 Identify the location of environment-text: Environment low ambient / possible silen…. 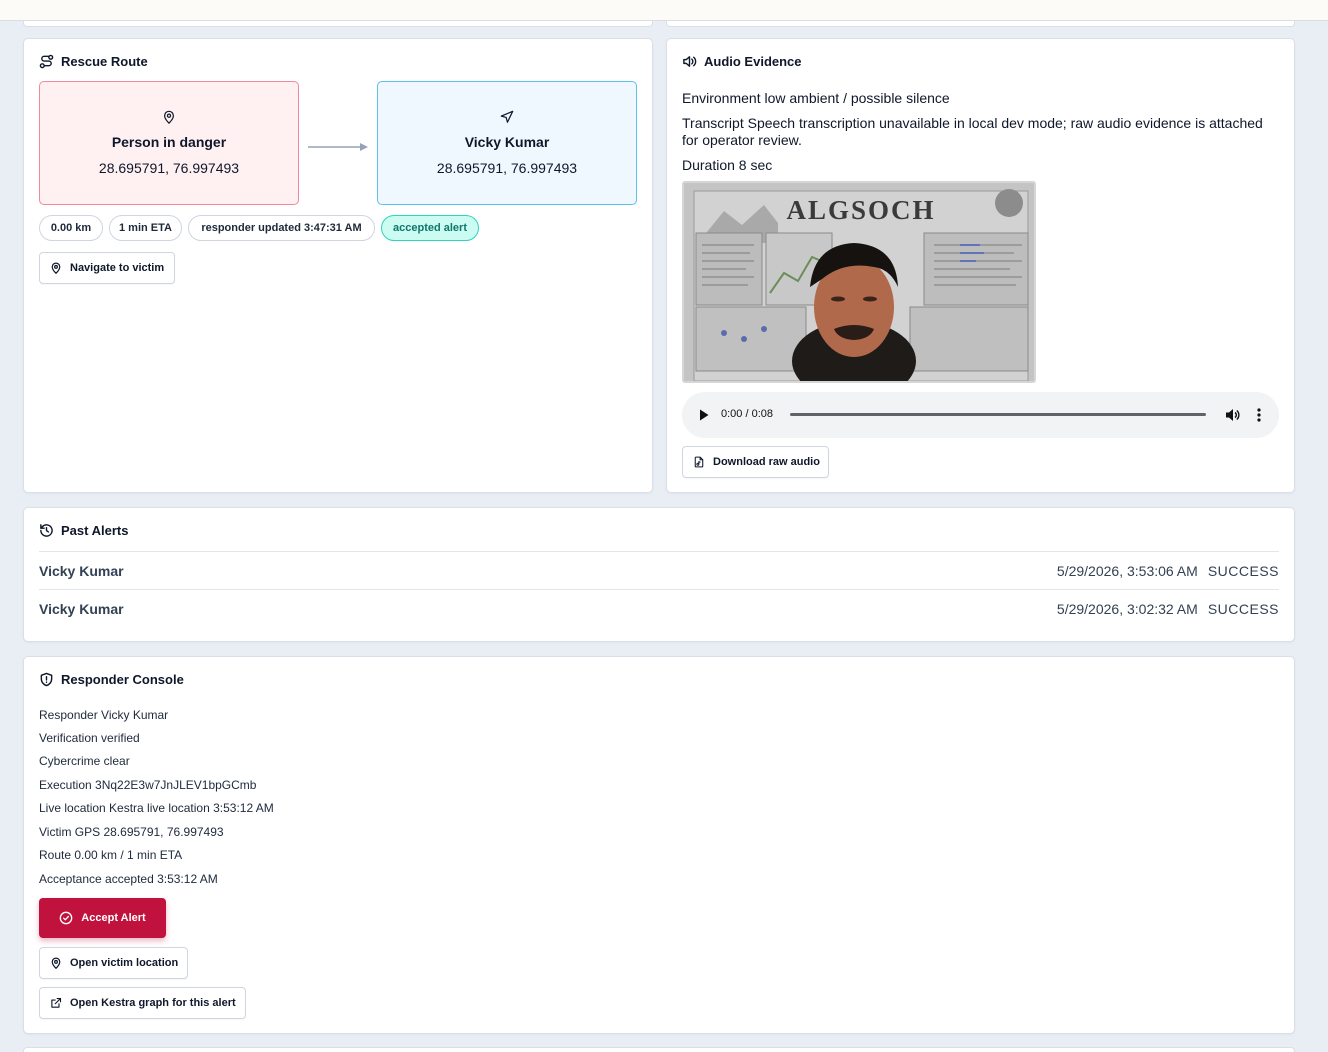
(816, 98).